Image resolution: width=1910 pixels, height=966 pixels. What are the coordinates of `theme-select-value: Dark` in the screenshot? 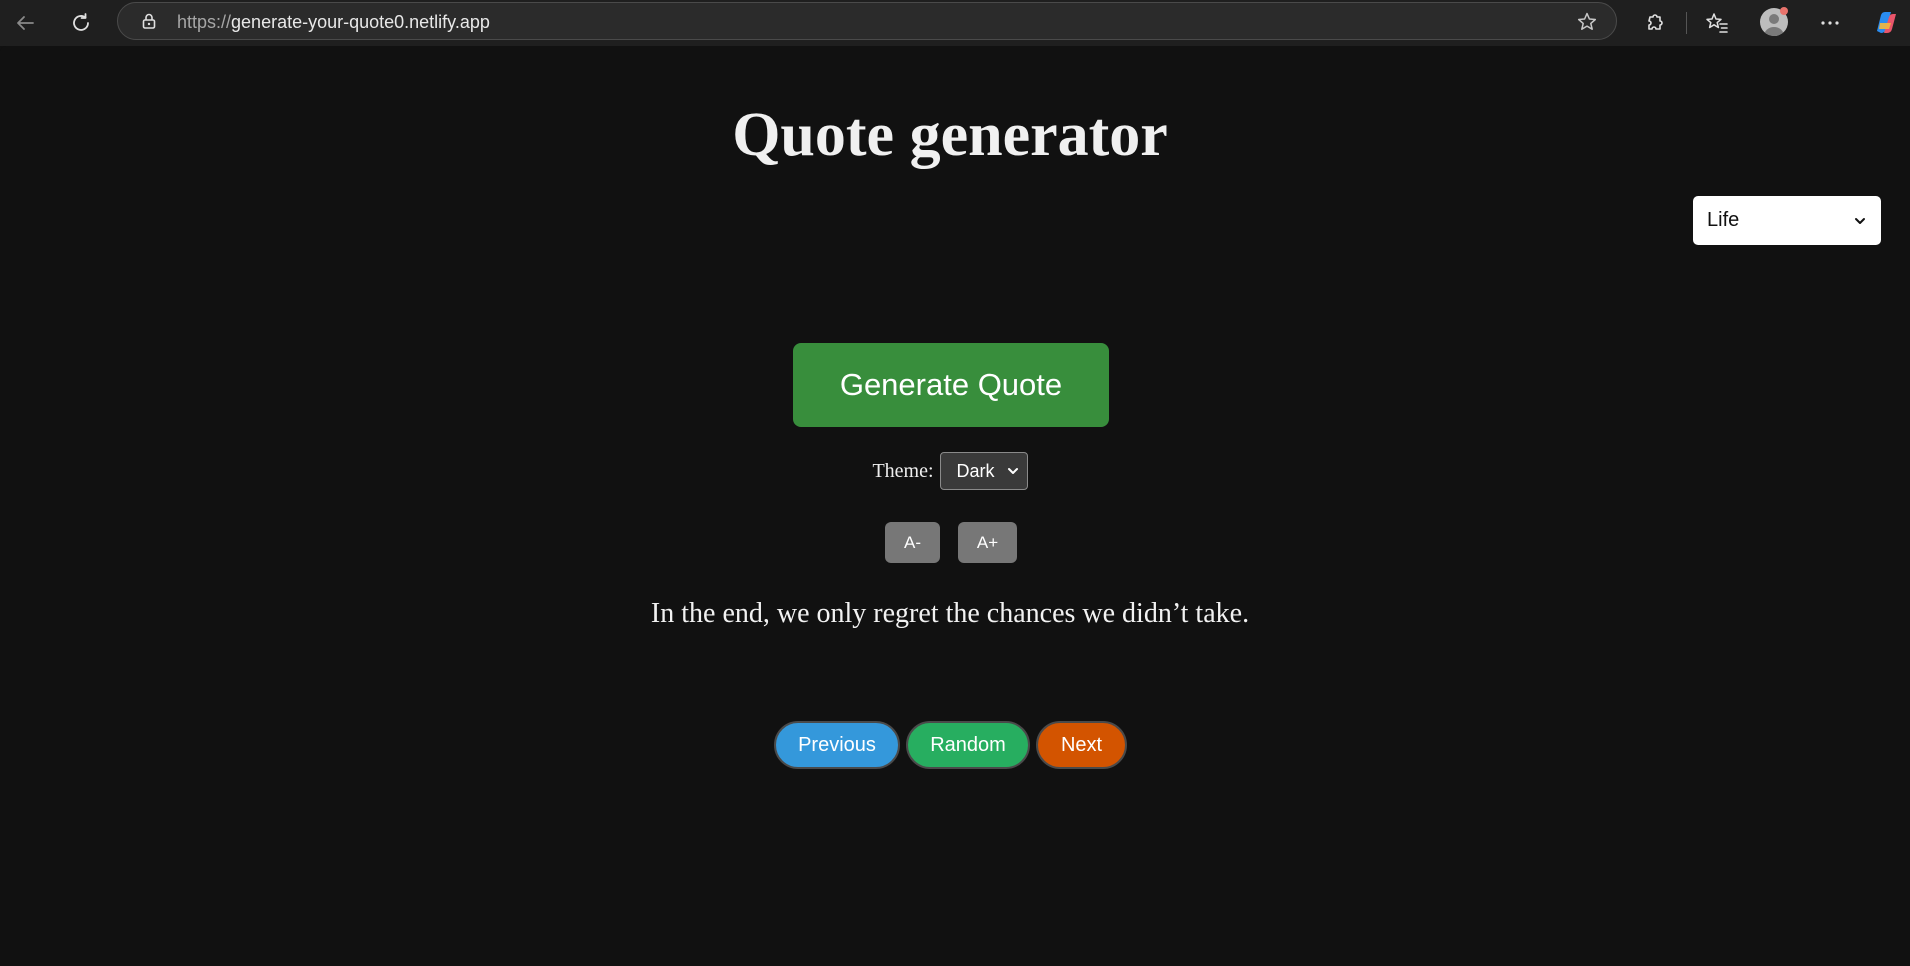 It's located at (975, 470).